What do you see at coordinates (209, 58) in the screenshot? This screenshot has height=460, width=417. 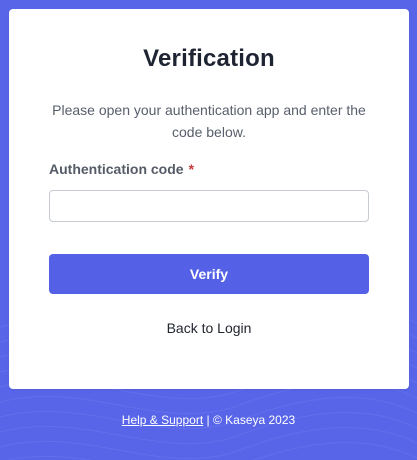 I see `page-title: Verification` at bounding box center [209, 58].